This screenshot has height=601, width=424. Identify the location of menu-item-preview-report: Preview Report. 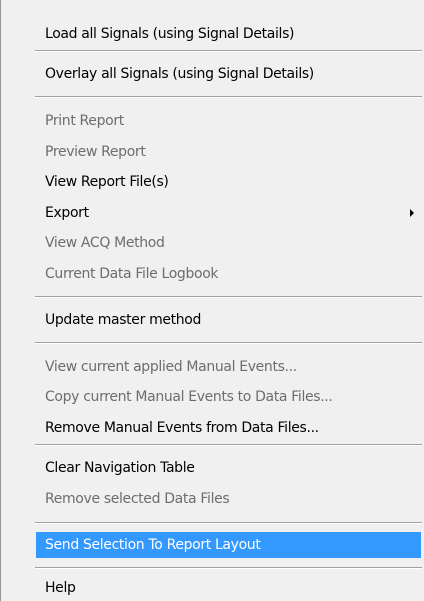
(226, 152).